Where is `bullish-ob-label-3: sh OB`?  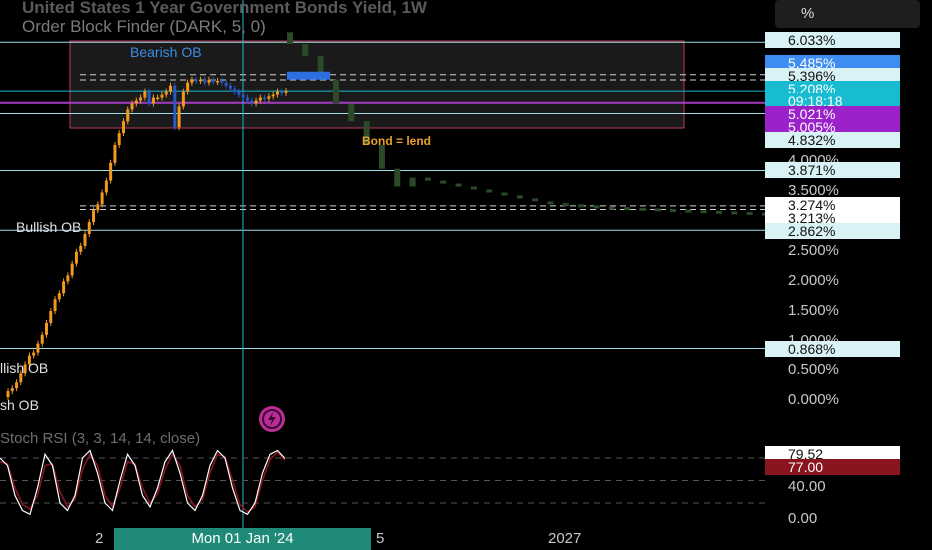 bullish-ob-label-3: sh OB is located at coordinates (19, 405).